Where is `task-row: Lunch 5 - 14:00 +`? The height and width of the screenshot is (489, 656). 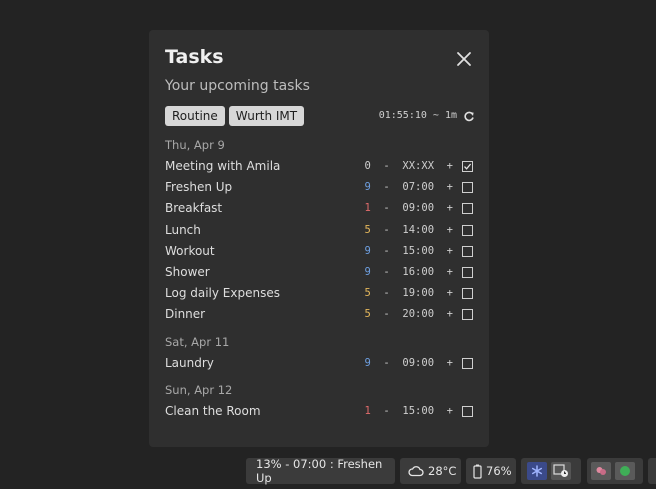 task-row: Lunch 5 - 14:00 + is located at coordinates (319, 230).